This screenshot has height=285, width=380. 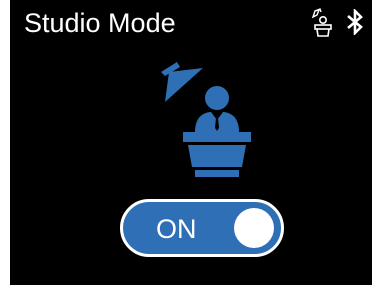 What do you see at coordinates (254, 228) in the screenshot?
I see `toggle-knob` at bounding box center [254, 228].